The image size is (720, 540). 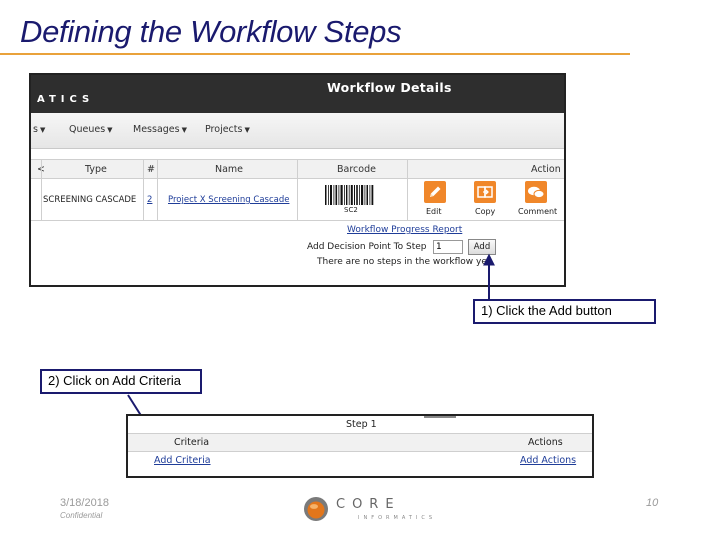 I want to click on add-decision-point-label: Add Decision Point To Step, so click(x=367, y=247).